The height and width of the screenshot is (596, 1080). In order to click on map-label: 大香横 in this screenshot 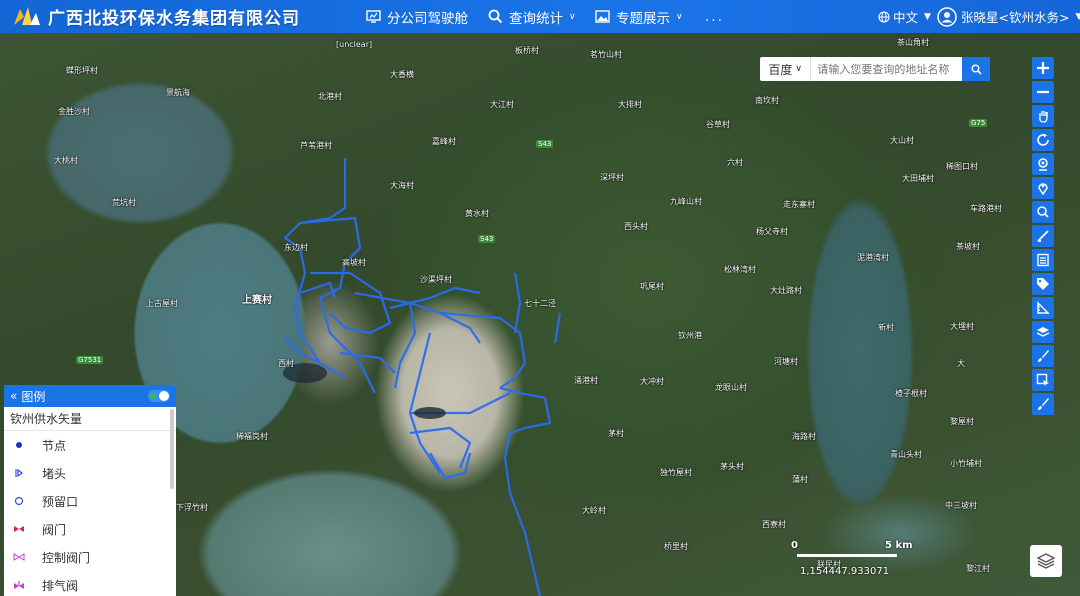, I will do `click(402, 74)`.